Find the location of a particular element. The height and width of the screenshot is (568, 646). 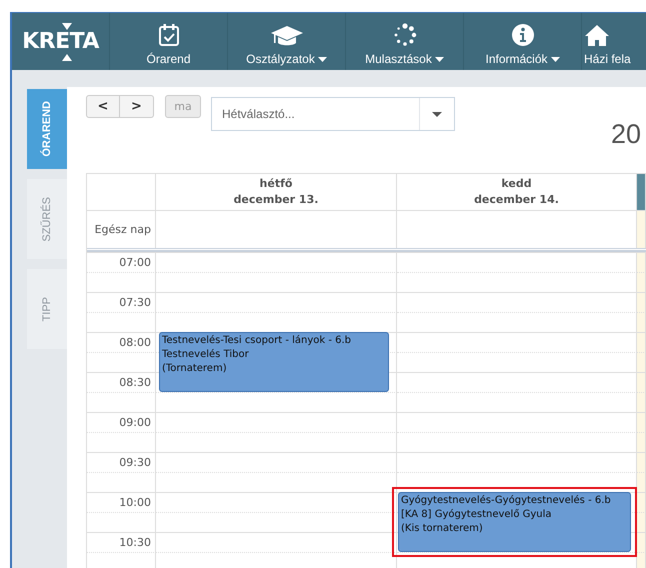

time-label: 09:00 is located at coordinates (135, 422).